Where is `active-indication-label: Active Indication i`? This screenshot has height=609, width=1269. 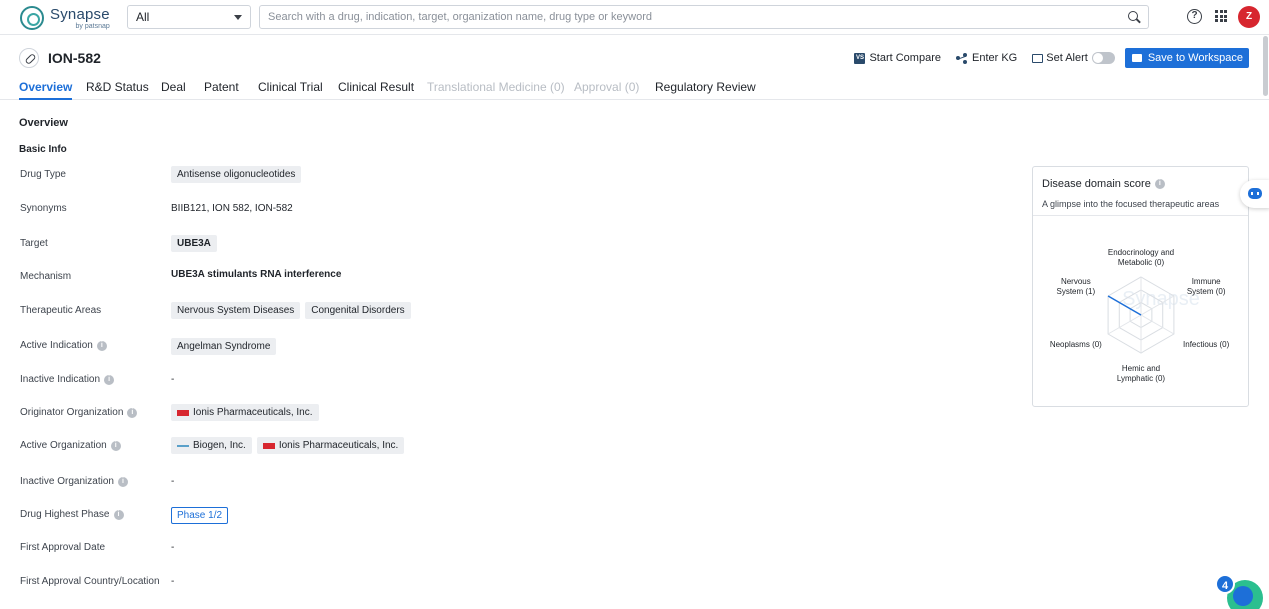
active-indication-label: Active Indication i is located at coordinates (63, 345).